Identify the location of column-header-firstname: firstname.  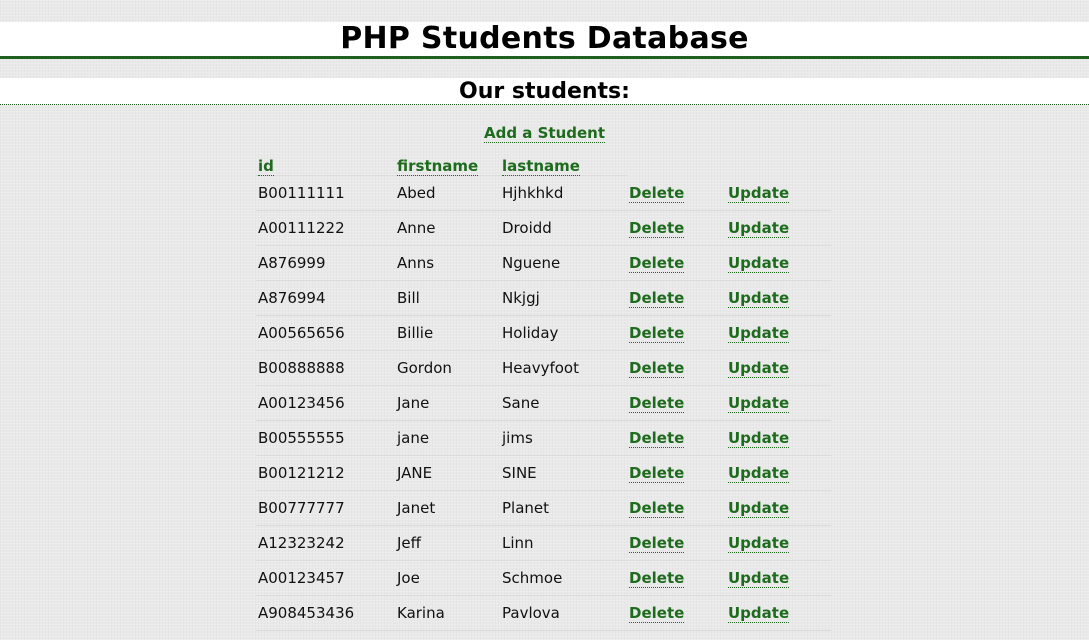
(447, 165).